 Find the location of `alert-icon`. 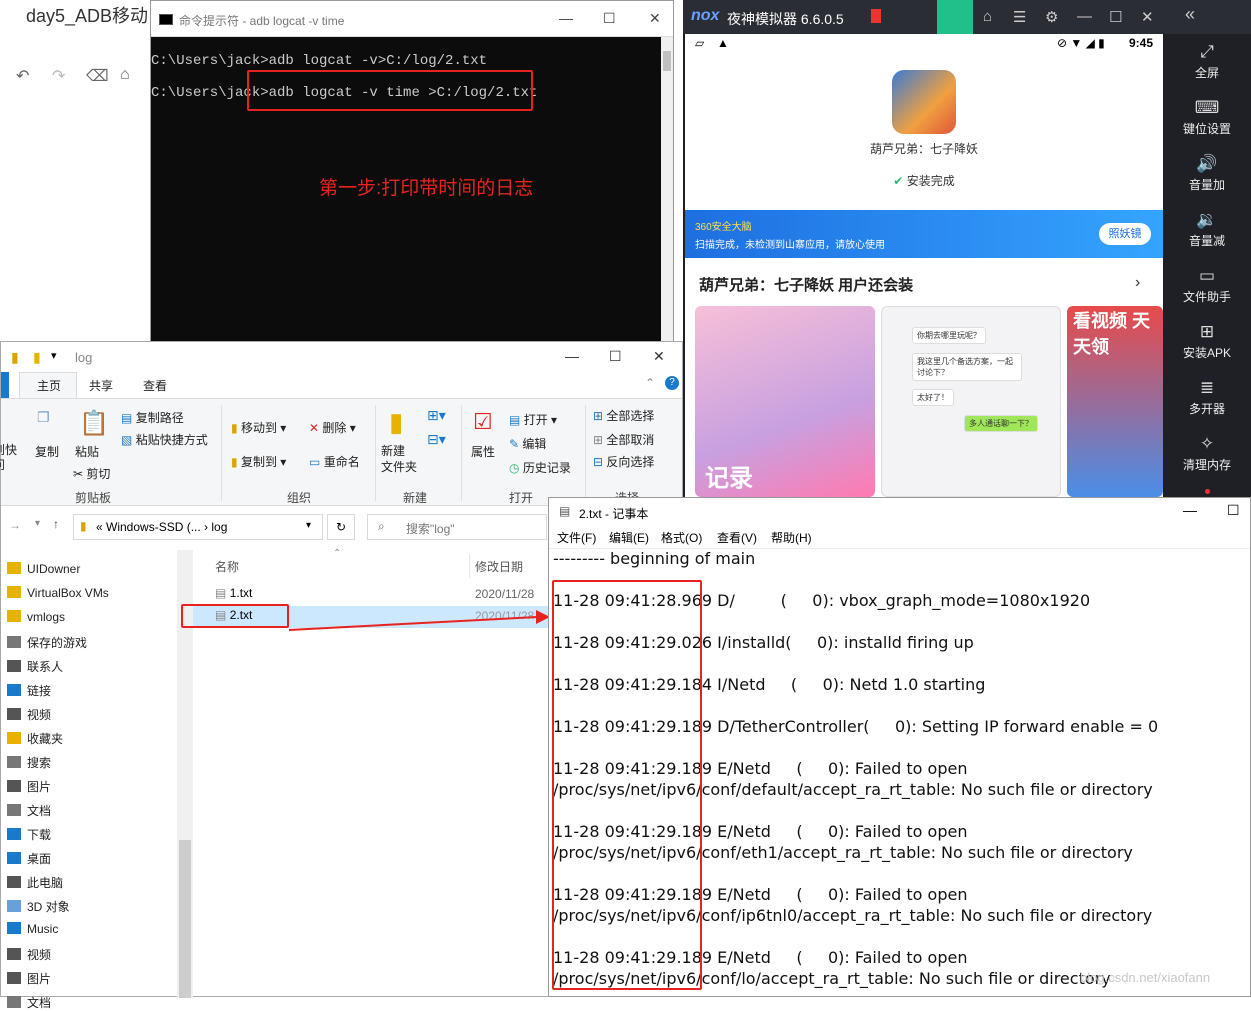

alert-icon is located at coordinates (876, 16).